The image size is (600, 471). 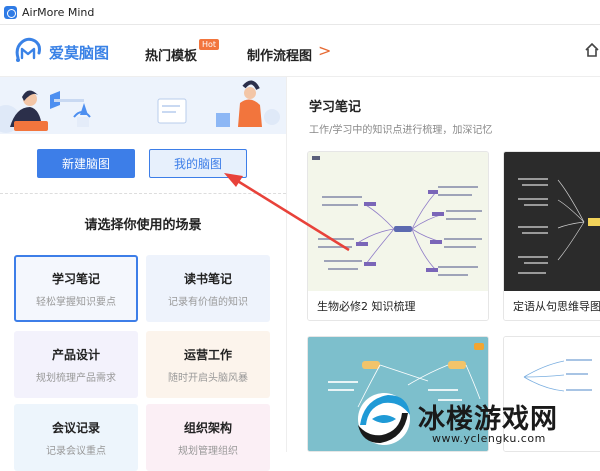 What do you see at coordinates (209, 44) in the screenshot?
I see `hot-badge: Hot` at bounding box center [209, 44].